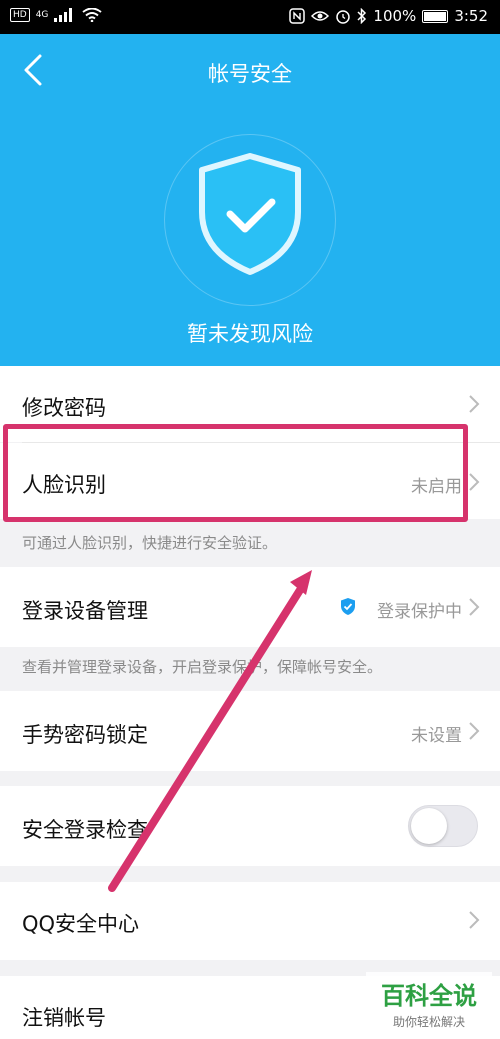 The image size is (500, 1039). What do you see at coordinates (429, 826) in the screenshot?
I see `toggle-knob` at bounding box center [429, 826].